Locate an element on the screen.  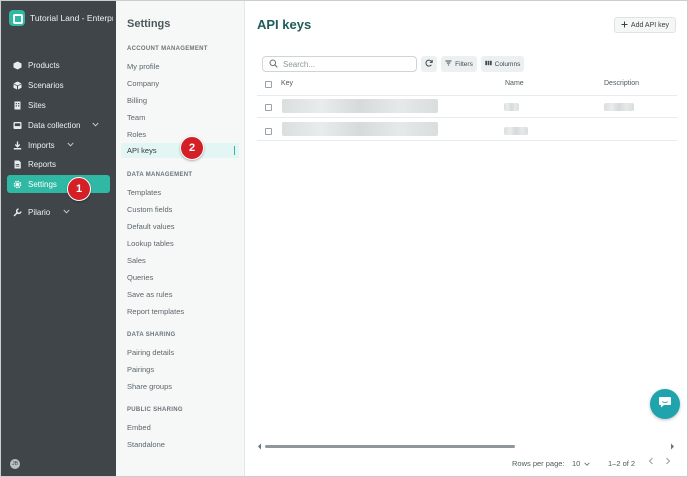
tenant-switcher: Tutorial Land - Enterpris is located at coordinates (61, 18).